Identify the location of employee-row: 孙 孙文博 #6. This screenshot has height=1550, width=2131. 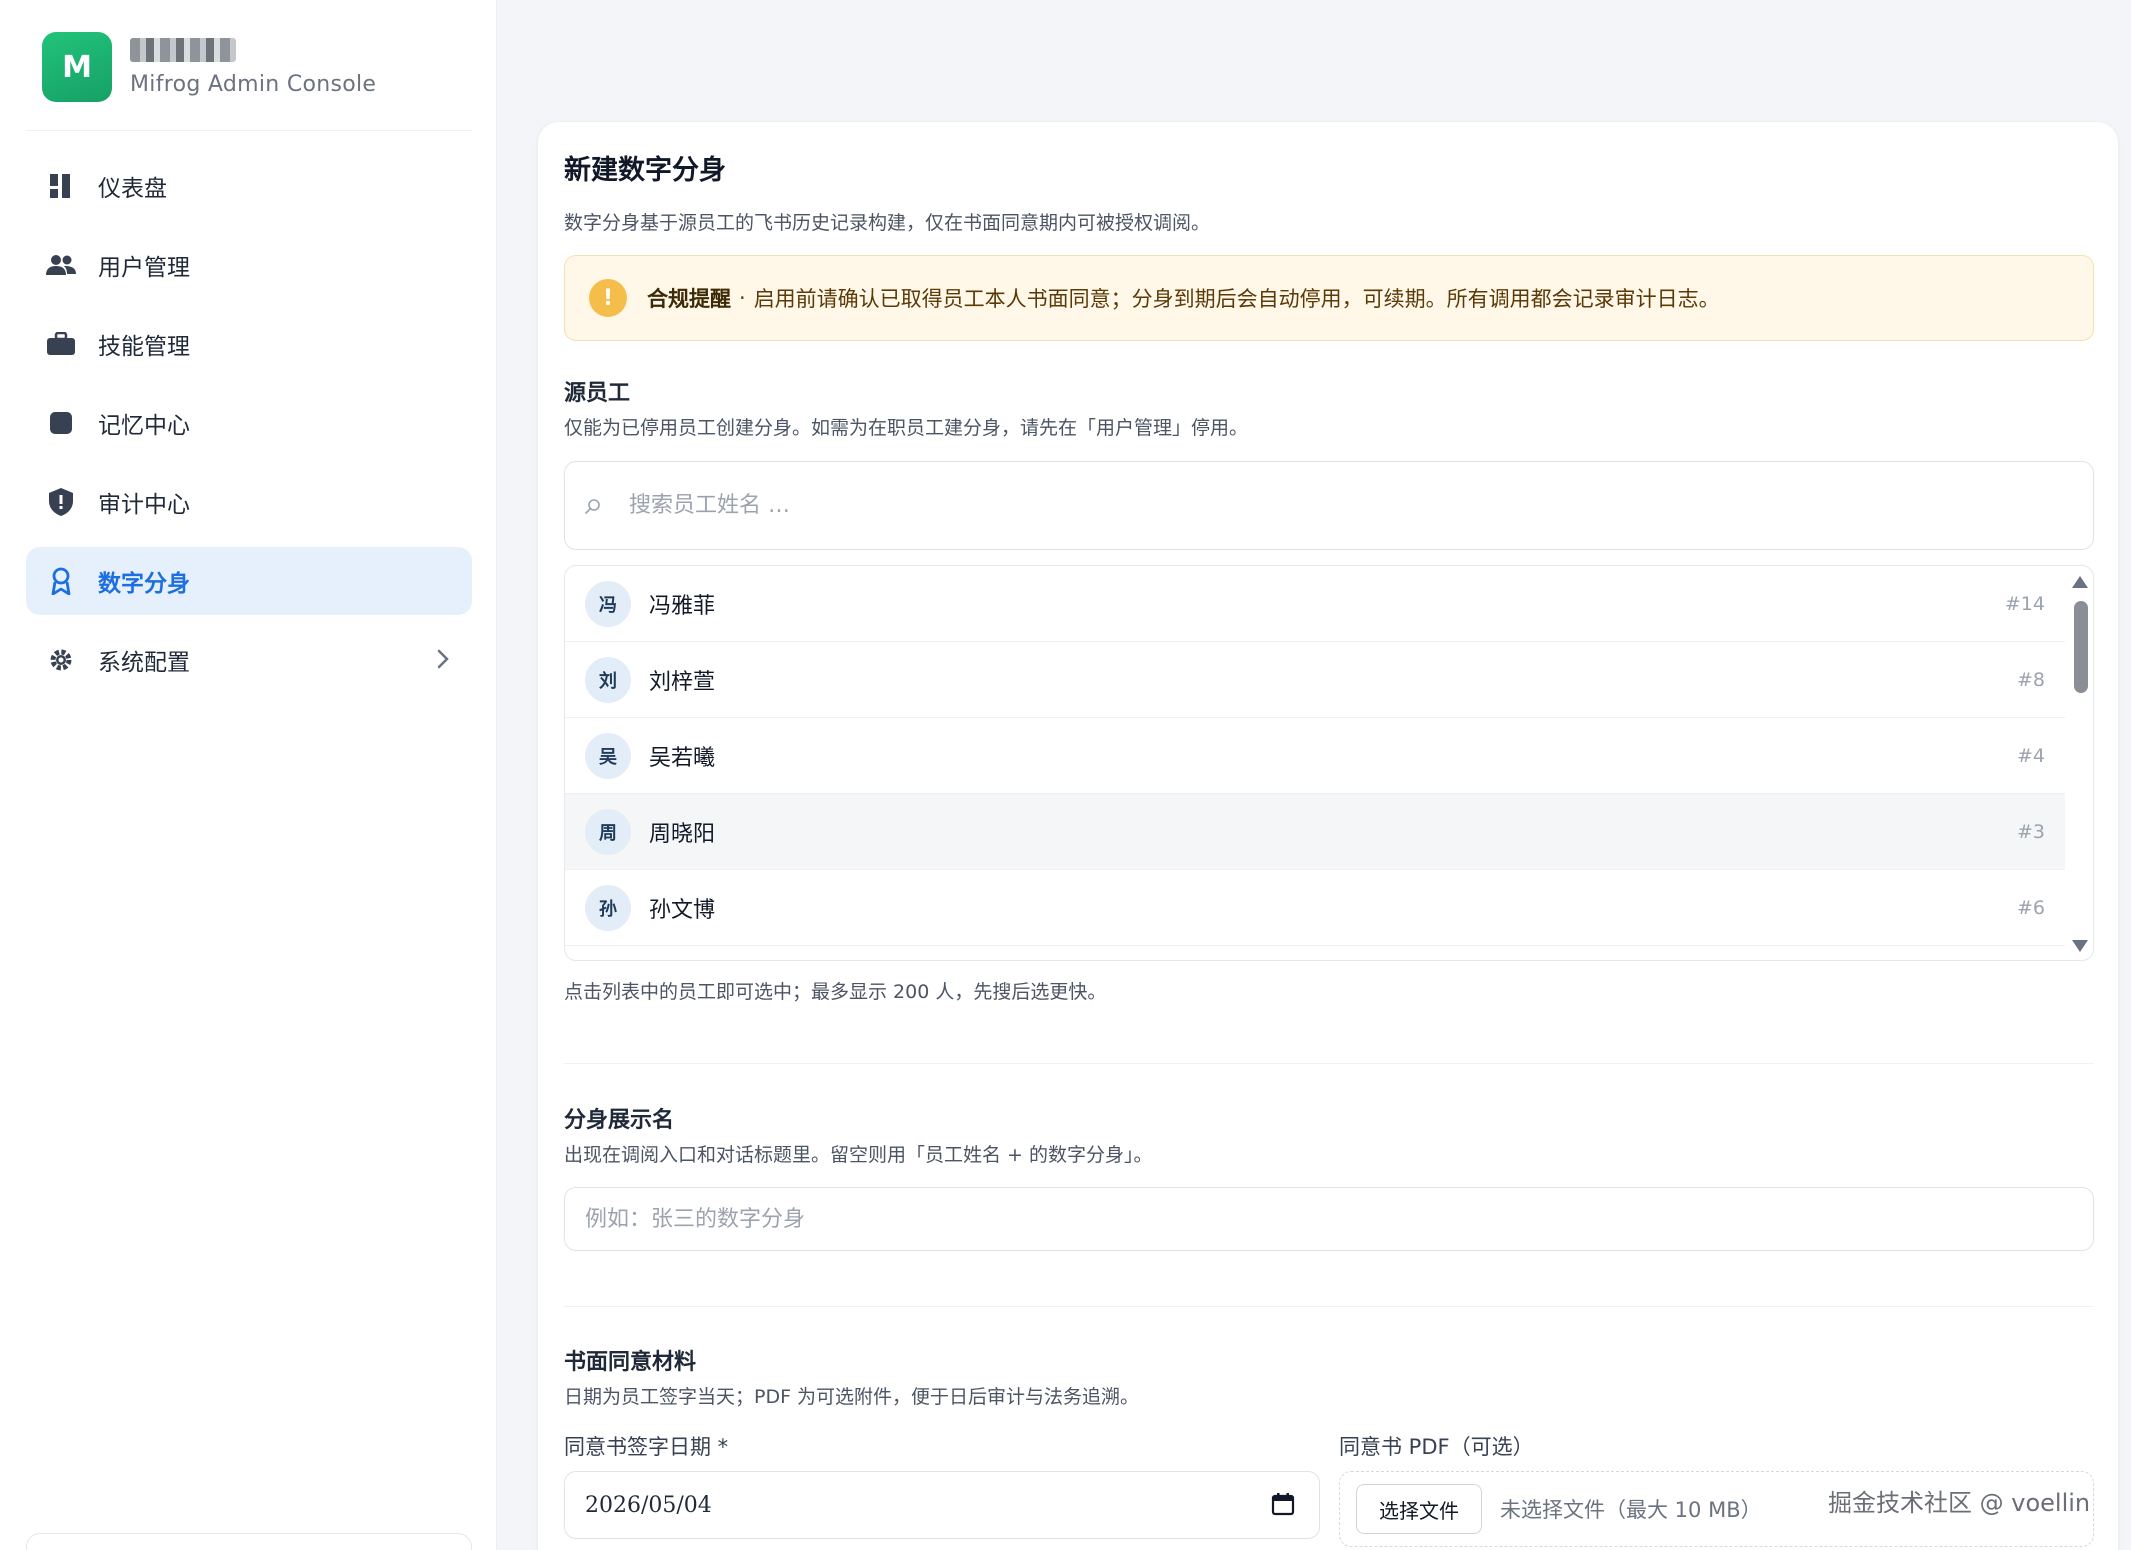
(1315, 908).